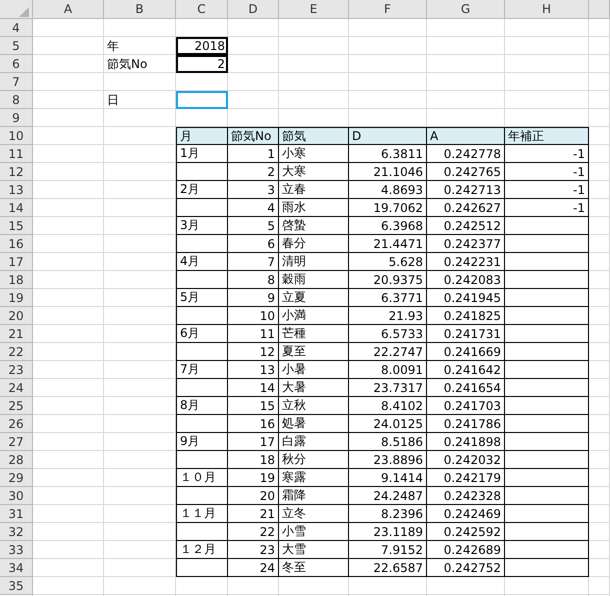 This screenshot has height=596, width=610. What do you see at coordinates (599, 9) in the screenshot?
I see `column-header` at bounding box center [599, 9].